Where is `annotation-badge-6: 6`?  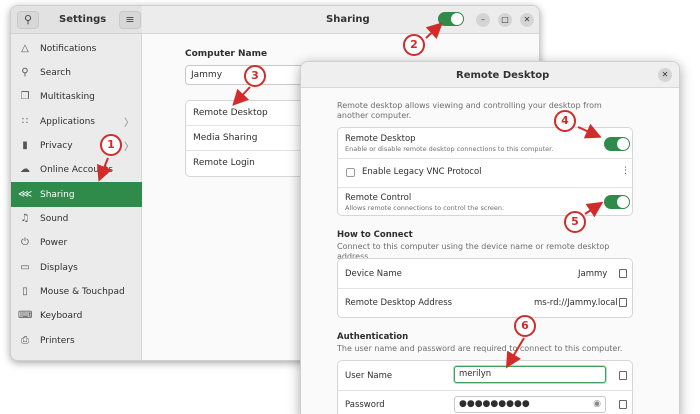
annotation-badge-6: 6 is located at coordinates (525, 326).